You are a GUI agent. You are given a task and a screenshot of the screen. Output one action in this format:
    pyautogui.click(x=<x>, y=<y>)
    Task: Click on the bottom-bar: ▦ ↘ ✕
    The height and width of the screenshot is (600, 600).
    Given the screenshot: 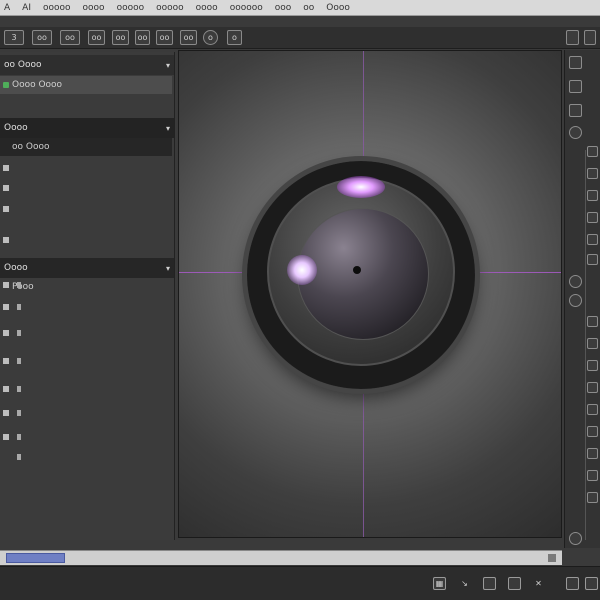 What is the action you would take?
    pyautogui.click(x=300, y=583)
    